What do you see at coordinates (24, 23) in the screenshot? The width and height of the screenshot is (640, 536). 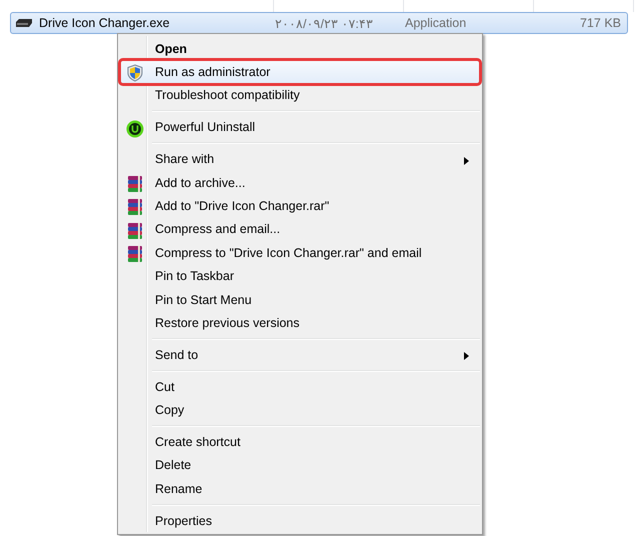 I see `drive-icon` at bounding box center [24, 23].